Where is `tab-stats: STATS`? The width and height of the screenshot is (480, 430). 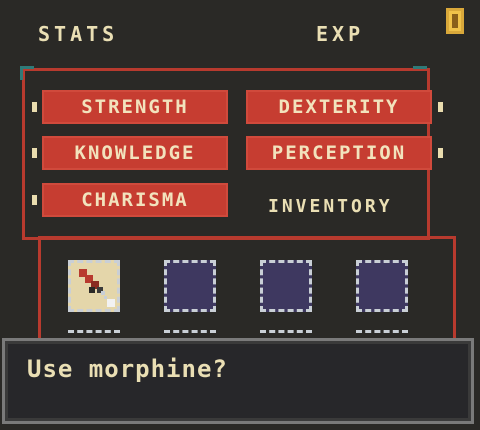 tab-stats: STATS is located at coordinates (78, 34).